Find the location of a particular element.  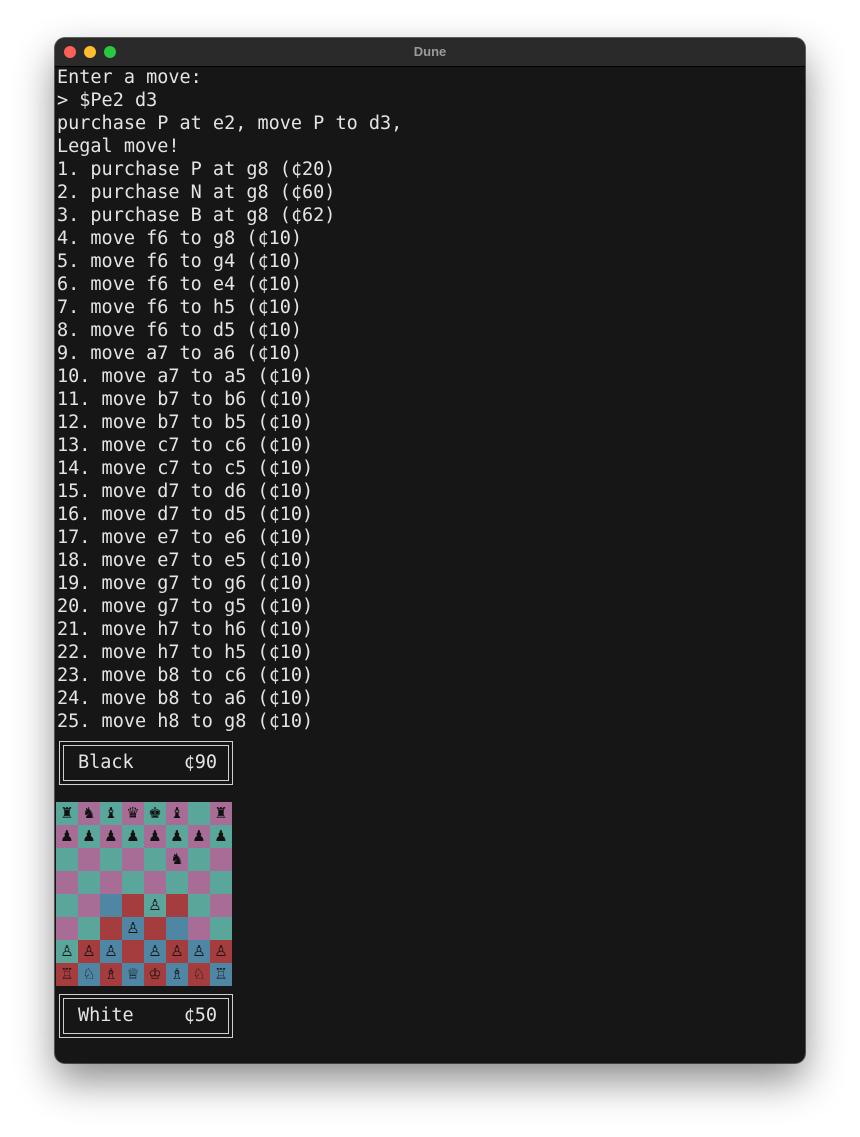

window-title: Dune is located at coordinates (430, 51).